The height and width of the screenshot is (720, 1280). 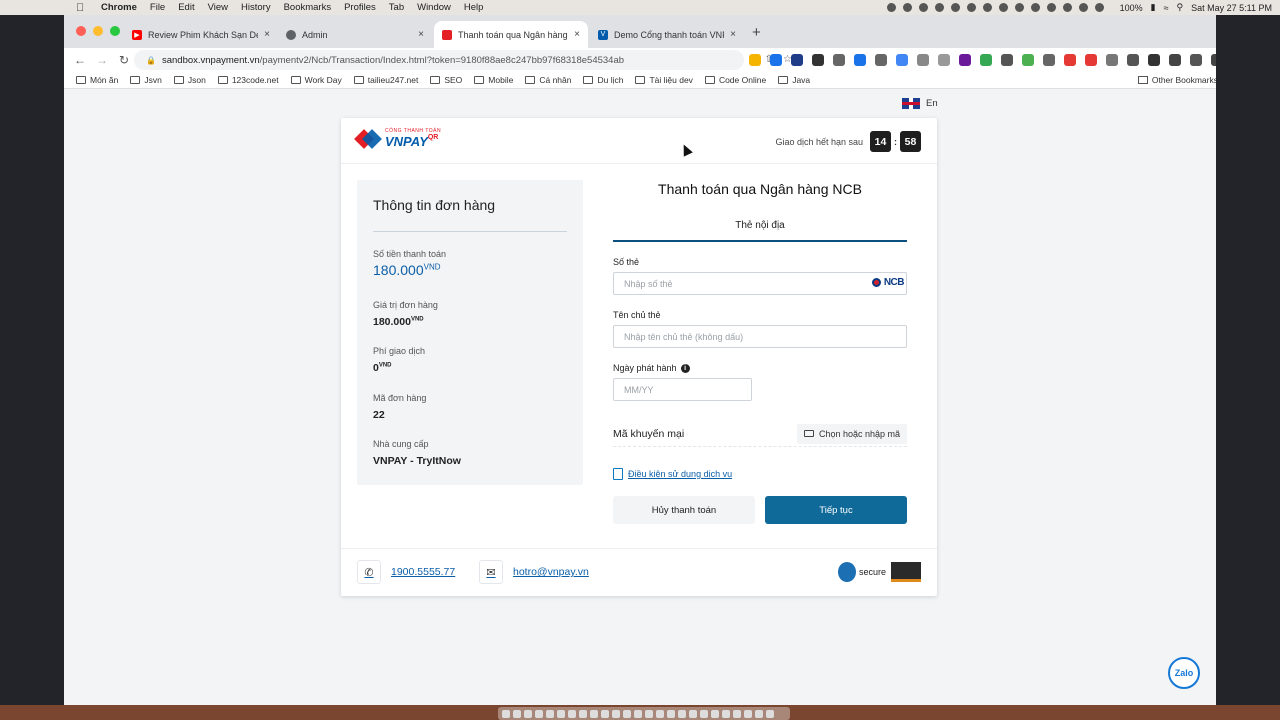 I want to click on wifi-icon: ≈, so click(x=1166, y=8).